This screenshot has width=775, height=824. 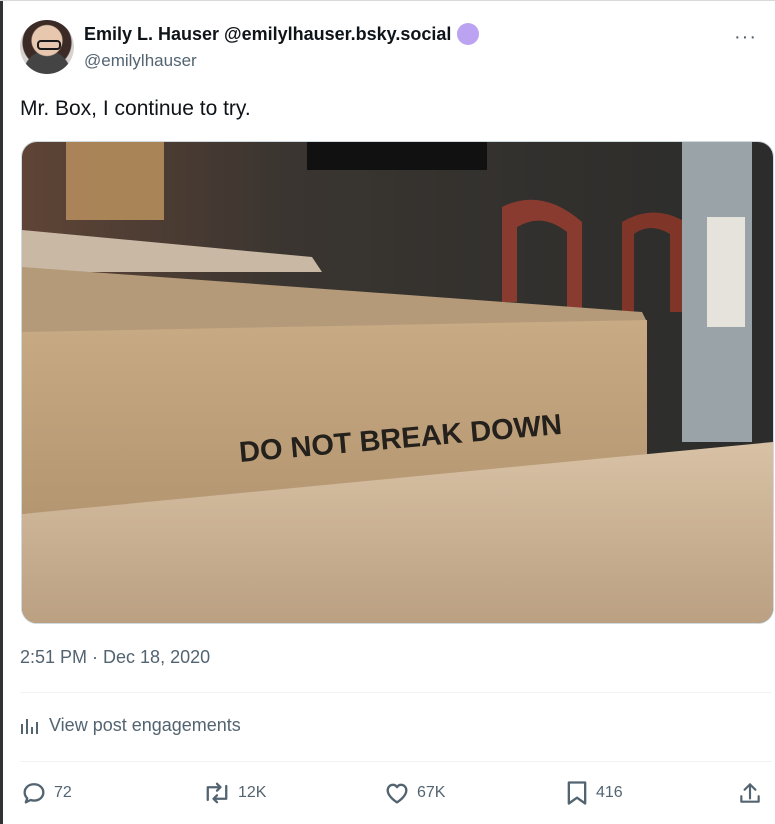 What do you see at coordinates (34, 793) in the screenshot?
I see `reply-icon` at bounding box center [34, 793].